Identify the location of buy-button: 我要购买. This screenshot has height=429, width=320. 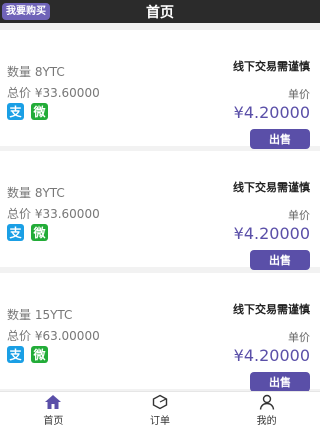
(26, 11).